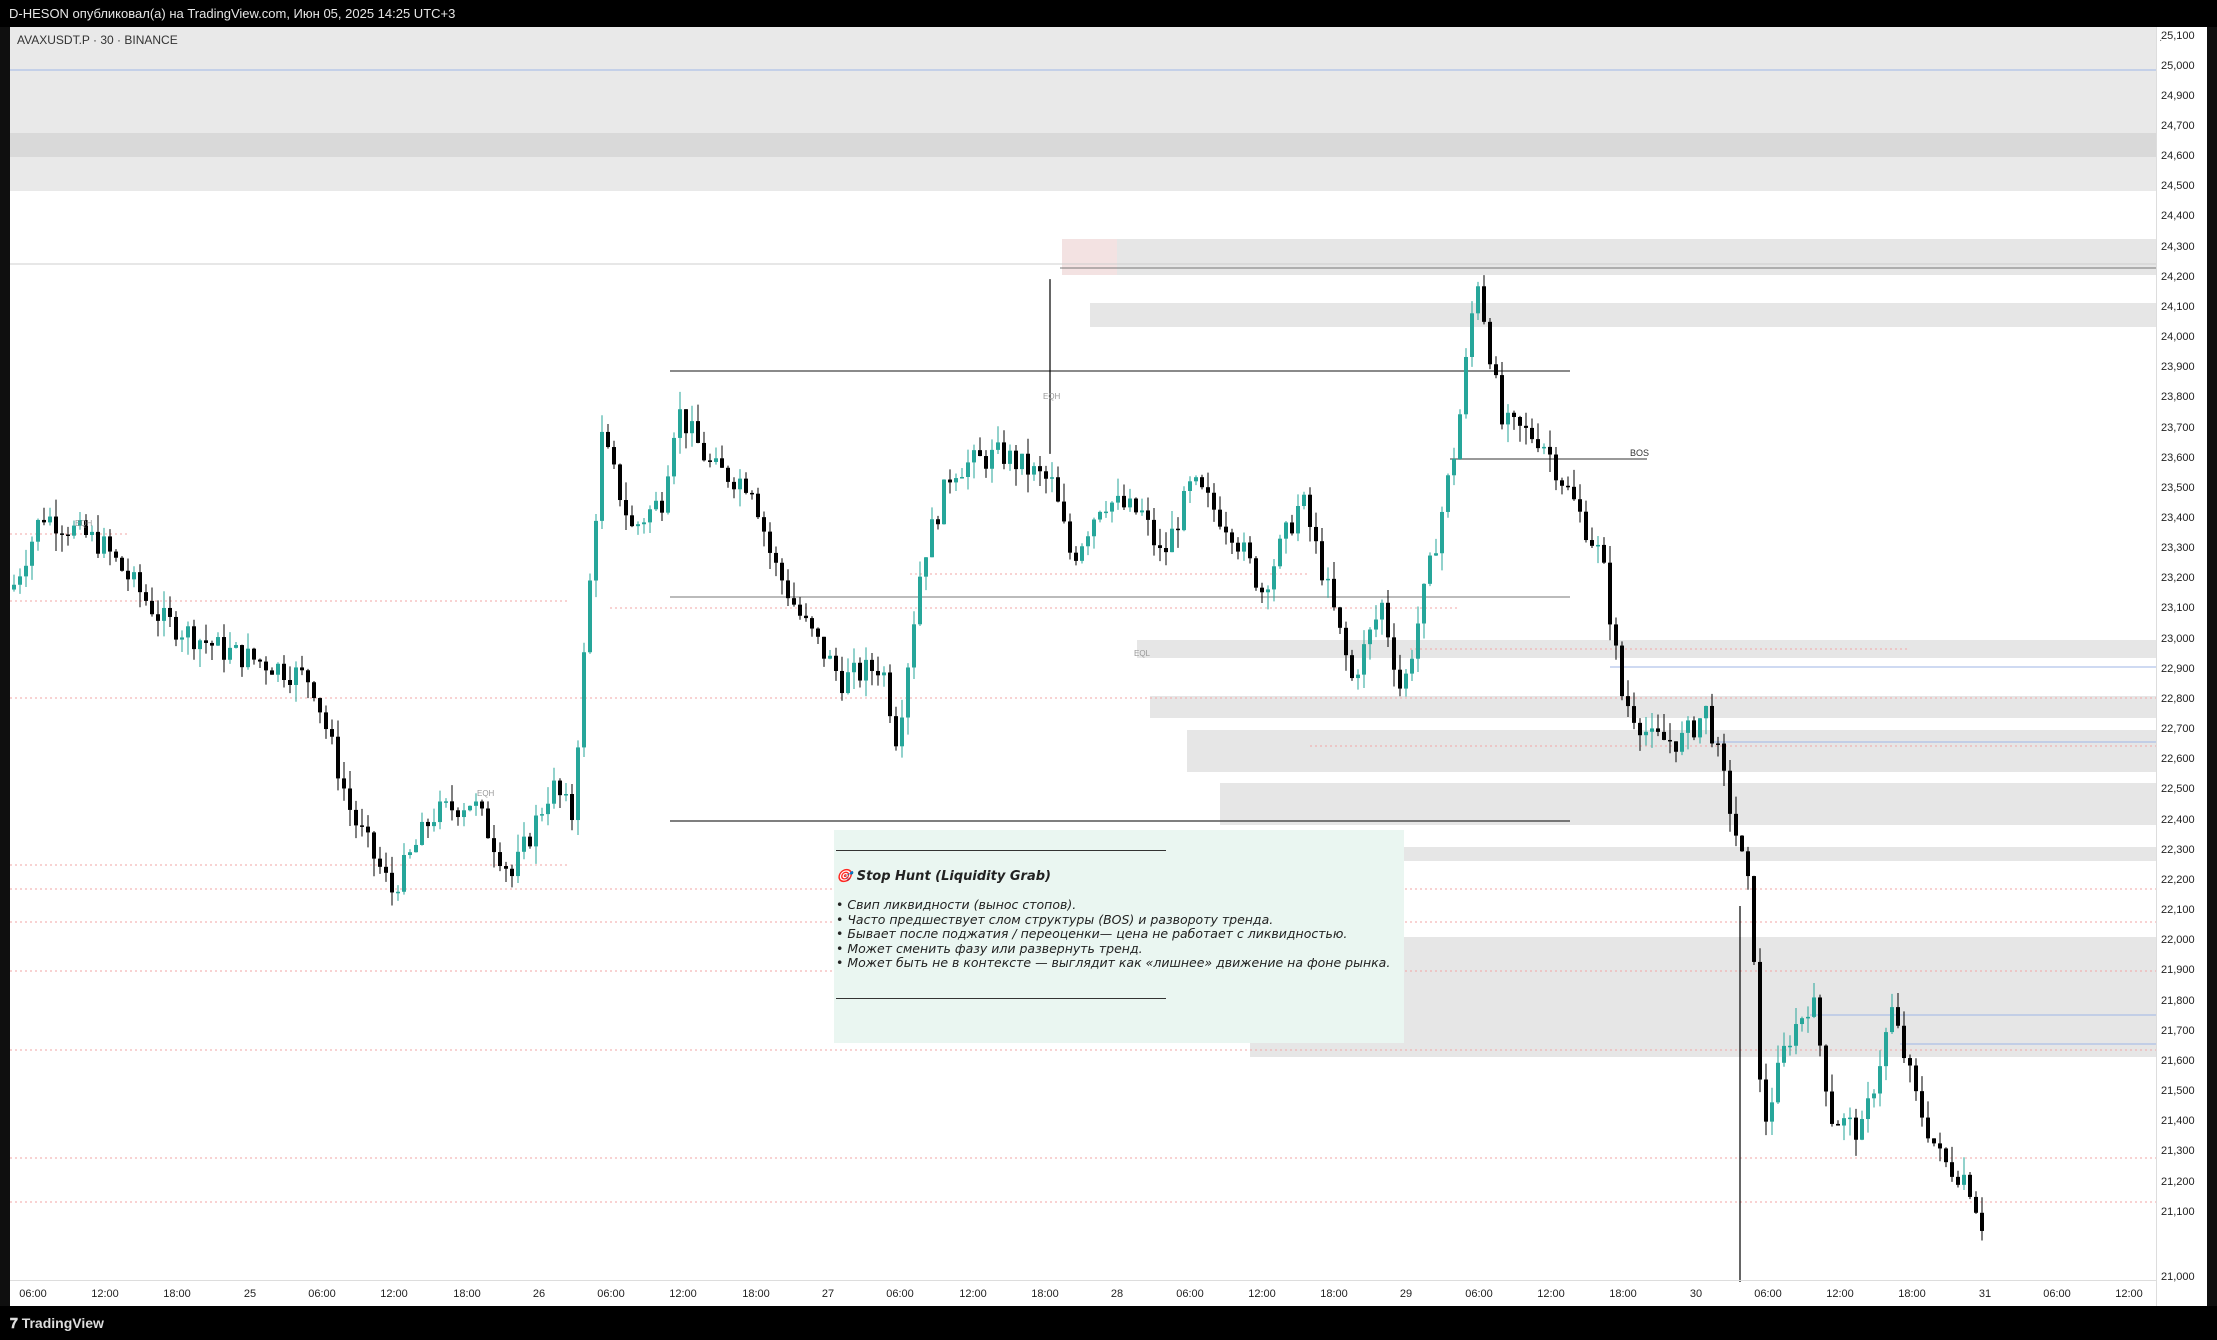 The height and width of the screenshot is (1340, 2217). What do you see at coordinates (2178, 1091) in the screenshot?
I see `price-tick: 21,500` at bounding box center [2178, 1091].